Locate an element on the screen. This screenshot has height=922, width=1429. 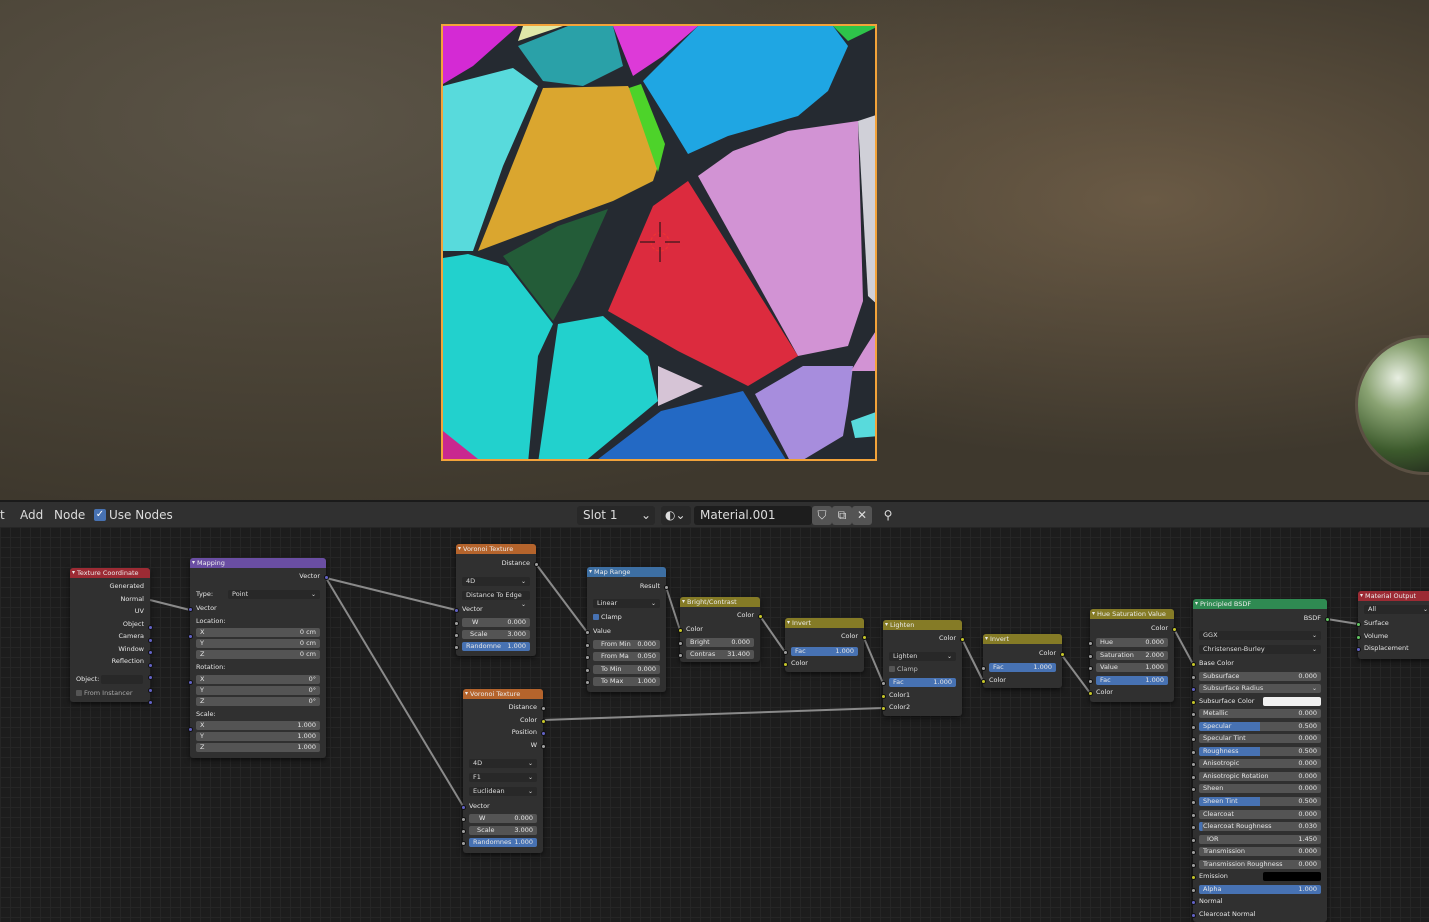
alpha-field: Alpha 1.000 is located at coordinates (1260, 889).